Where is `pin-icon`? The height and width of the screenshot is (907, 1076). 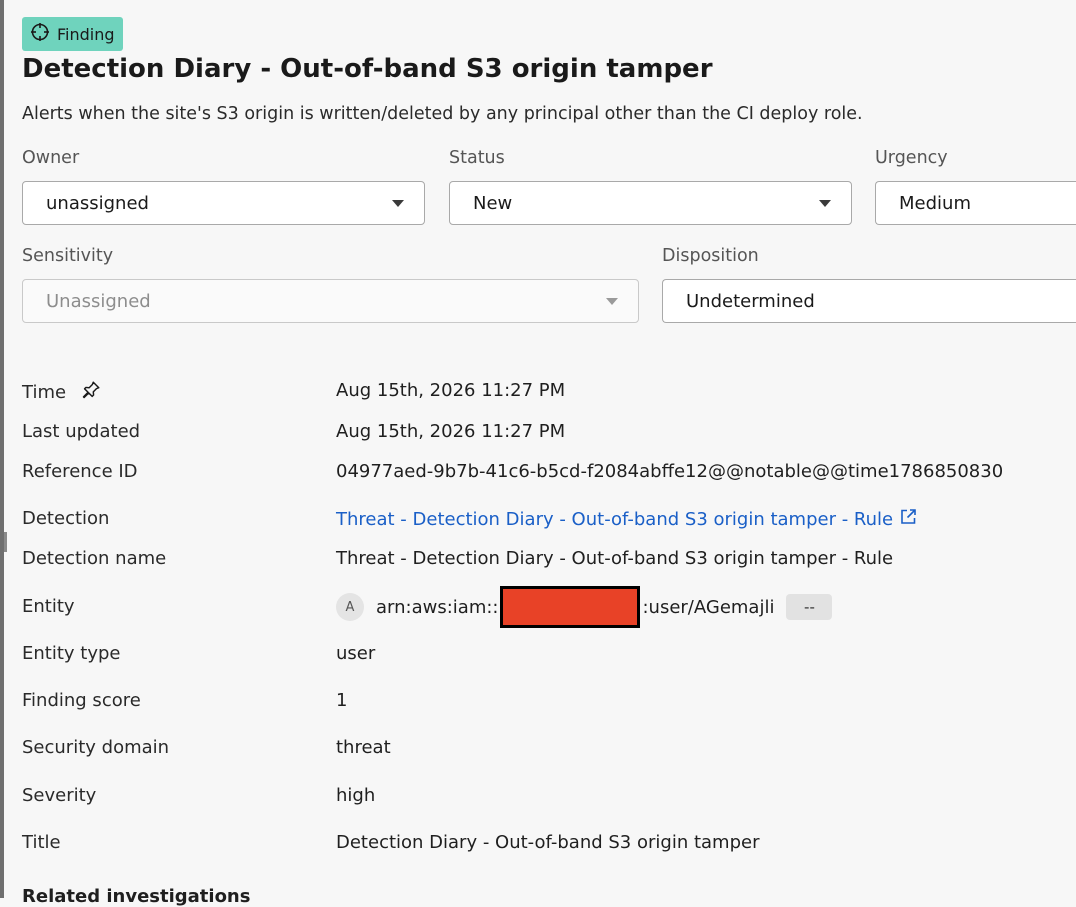 pin-icon is located at coordinates (91, 392).